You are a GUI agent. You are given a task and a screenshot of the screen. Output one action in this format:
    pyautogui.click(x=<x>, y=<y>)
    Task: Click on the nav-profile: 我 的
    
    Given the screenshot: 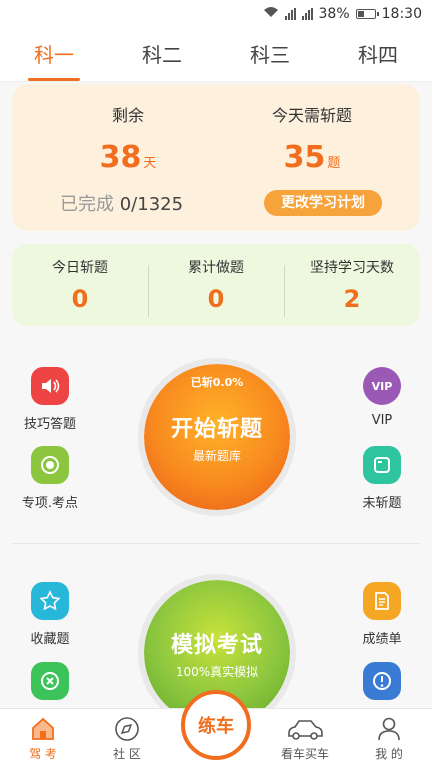 What is the action you would take?
    pyautogui.click(x=389, y=738)
    